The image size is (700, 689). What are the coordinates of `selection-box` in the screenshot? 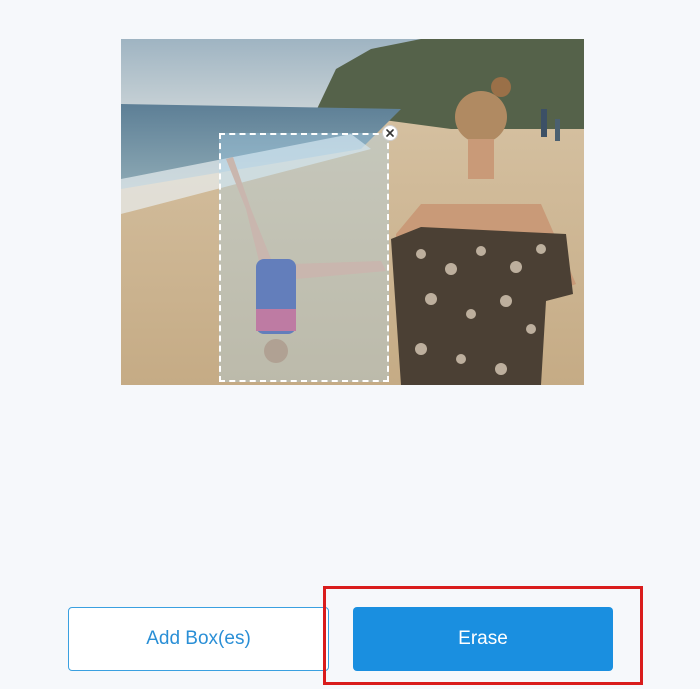 It's located at (304, 257).